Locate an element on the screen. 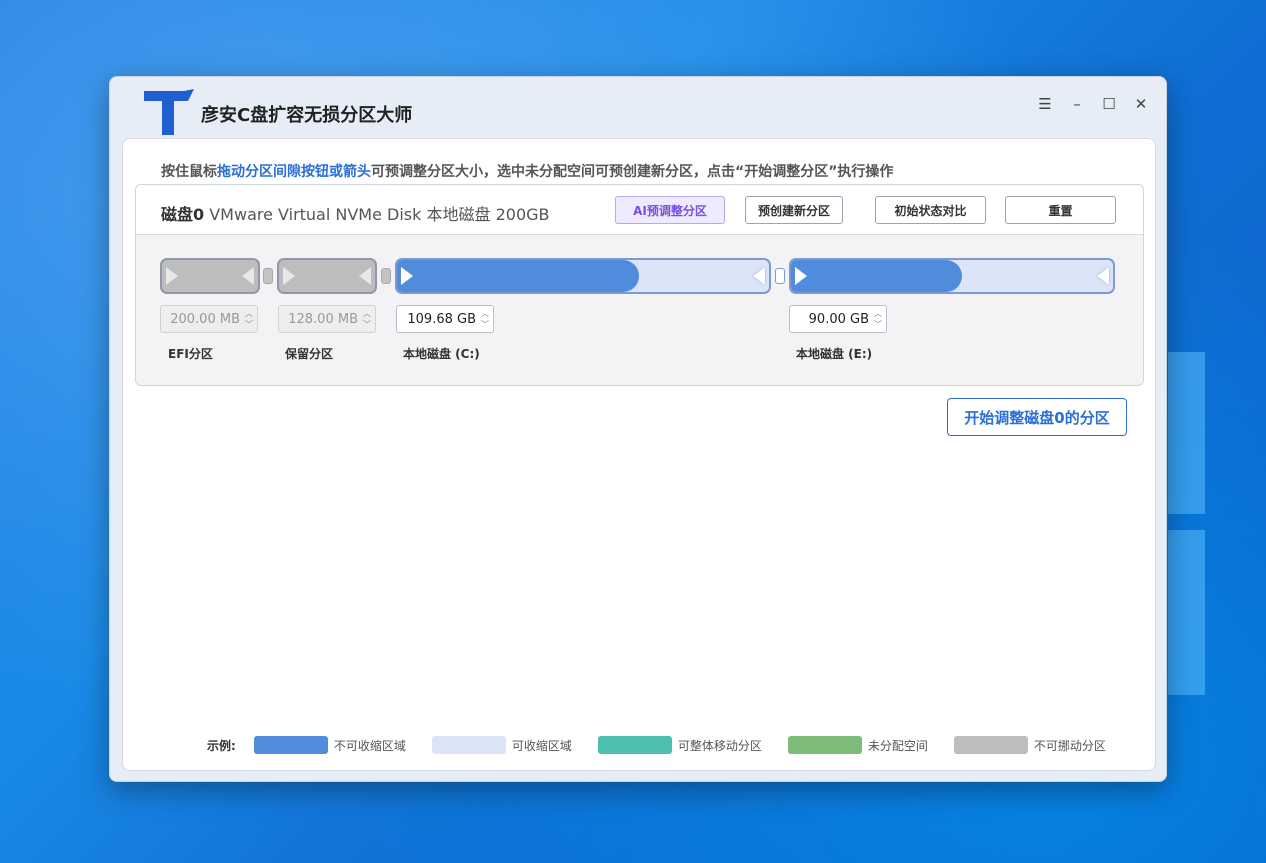 The height and width of the screenshot is (863, 1266). compare-initial-state-button: 初始状态对比 is located at coordinates (930, 210).